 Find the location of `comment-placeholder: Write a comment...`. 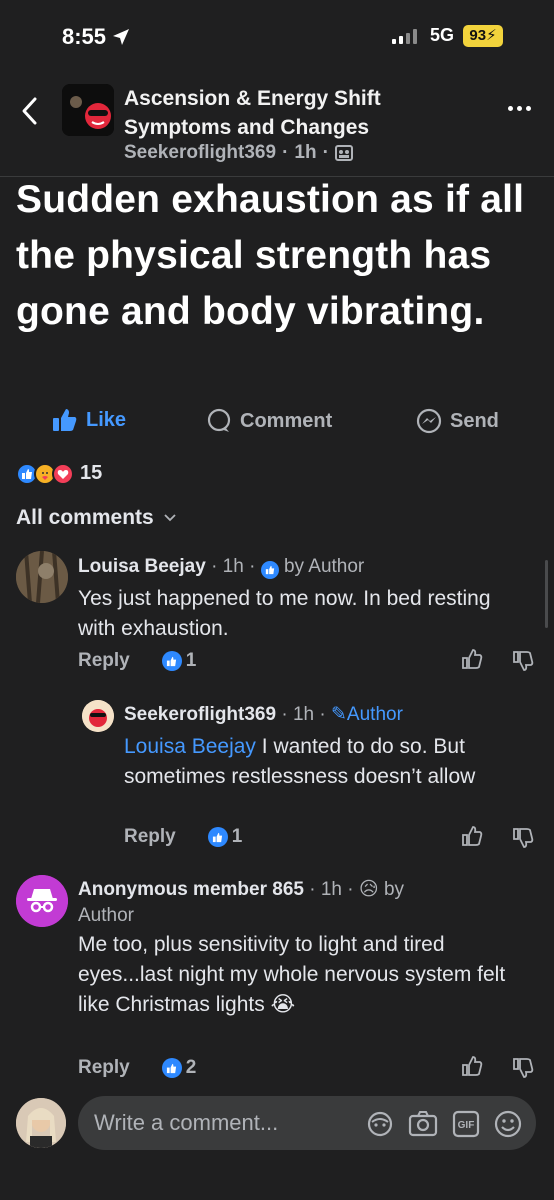

comment-placeholder: Write a comment... is located at coordinates (186, 1122).